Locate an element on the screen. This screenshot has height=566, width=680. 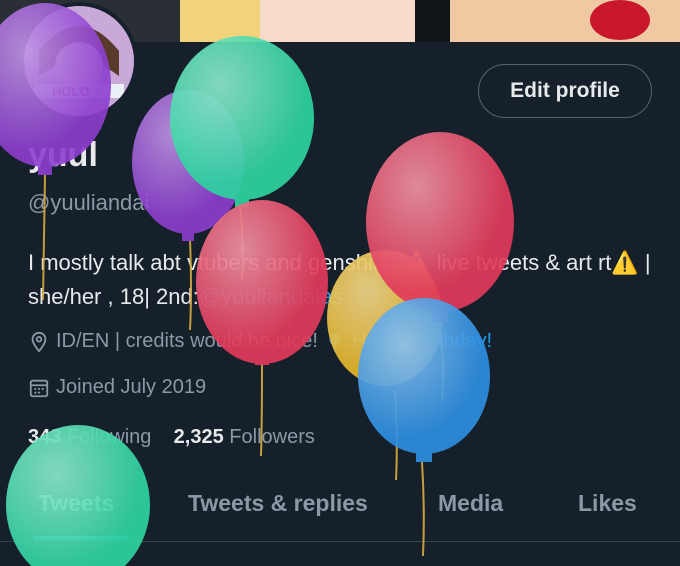
location-pin-icon is located at coordinates (39, 342).